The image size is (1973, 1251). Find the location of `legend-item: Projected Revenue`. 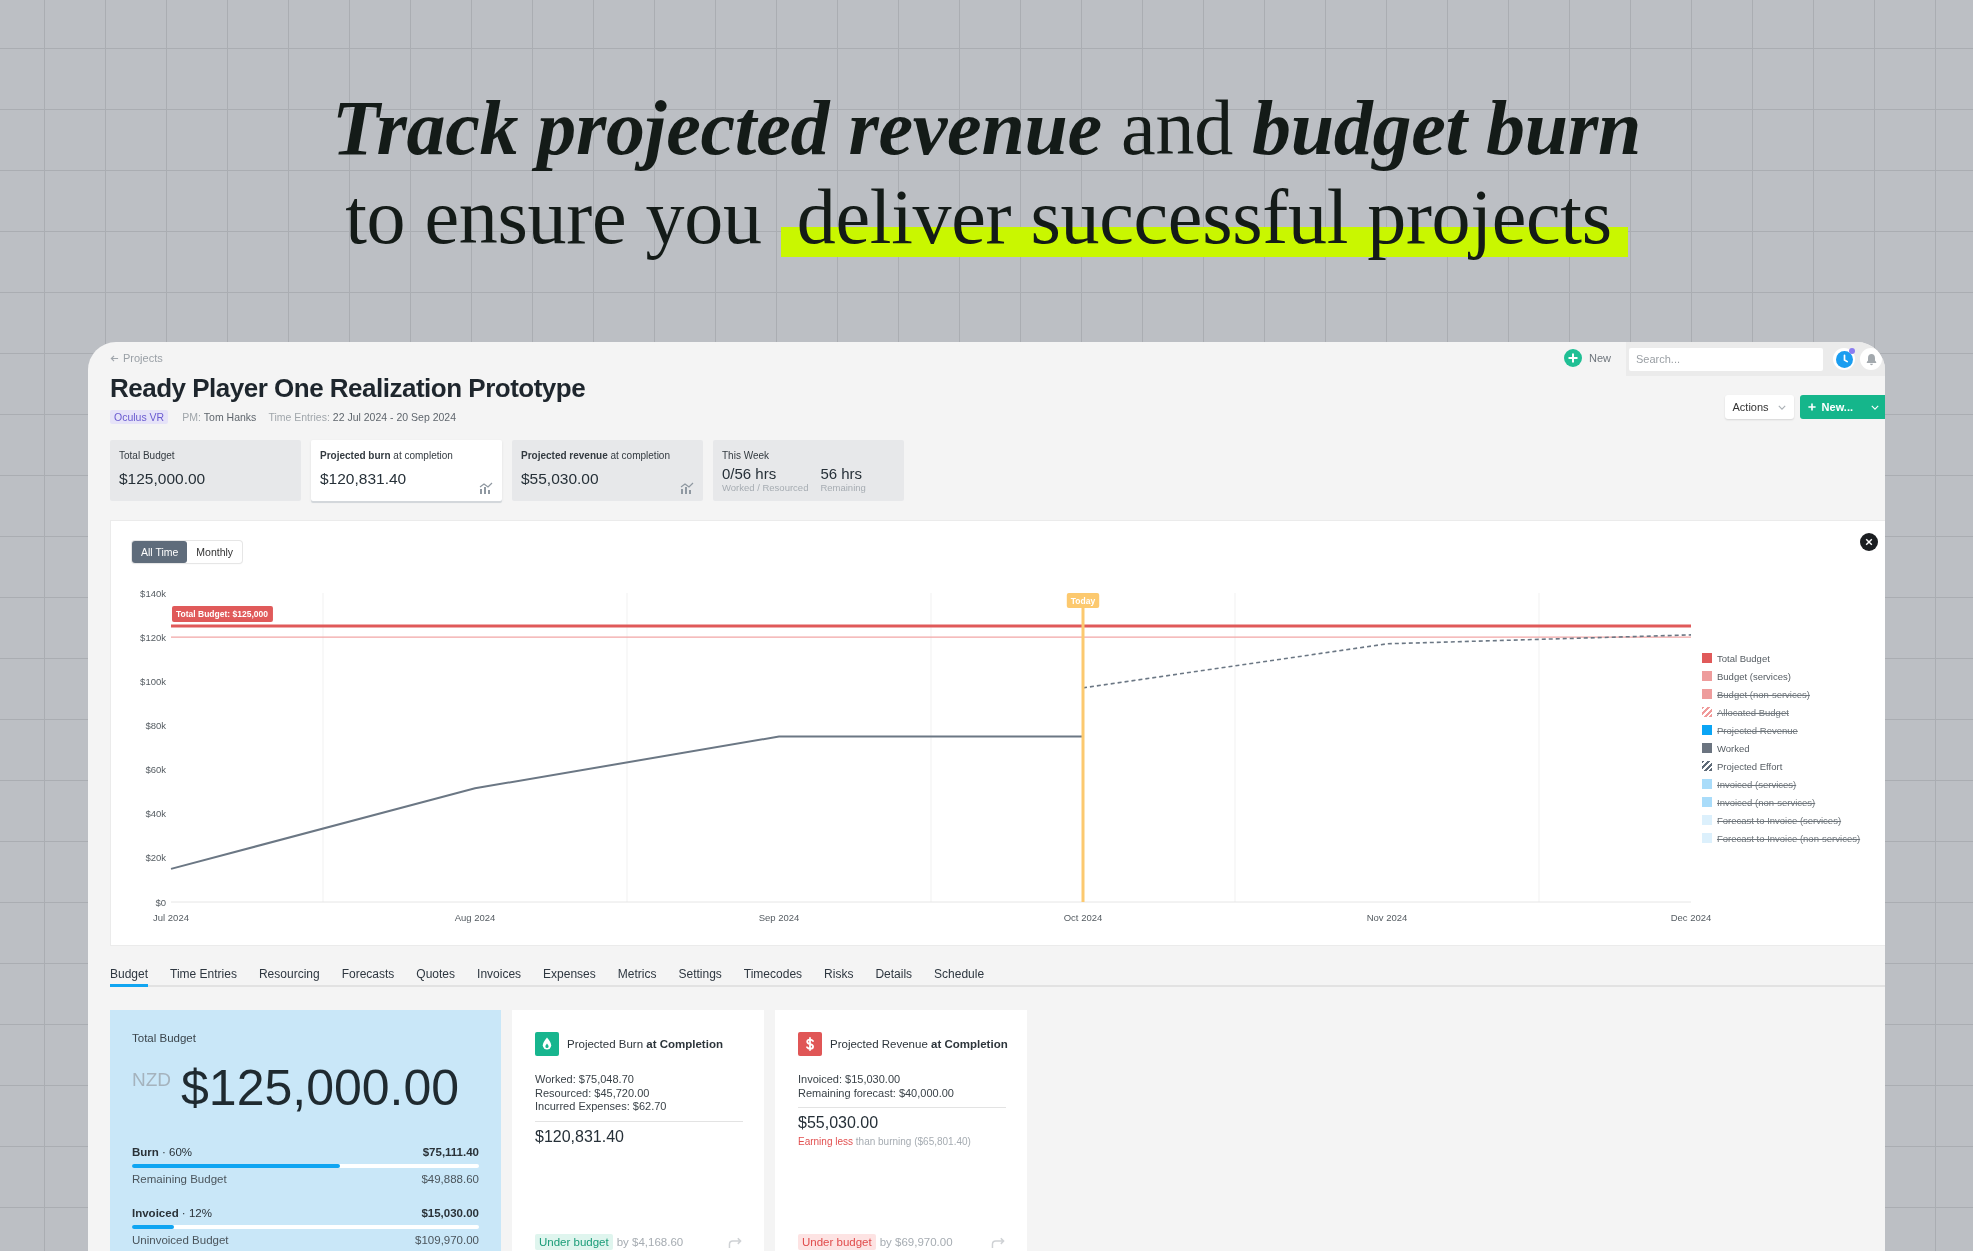

legend-item: Projected Revenue is located at coordinates (1750, 730).